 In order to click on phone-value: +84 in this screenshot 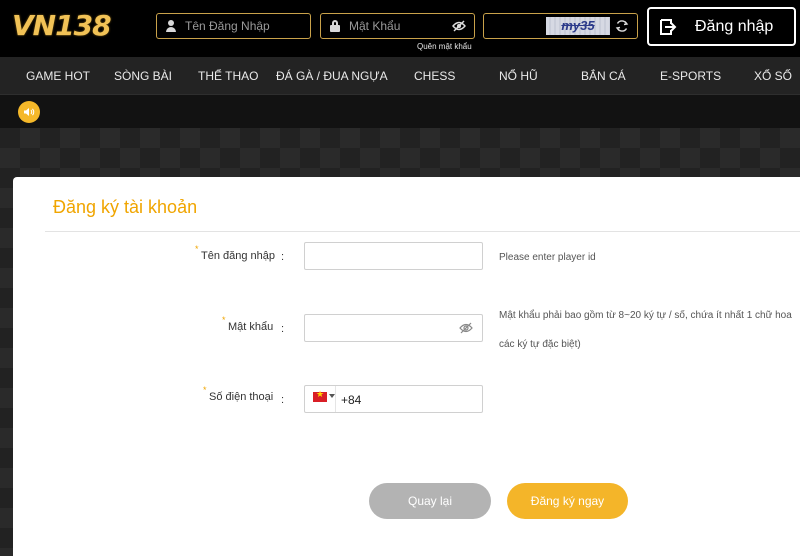, I will do `click(351, 400)`.